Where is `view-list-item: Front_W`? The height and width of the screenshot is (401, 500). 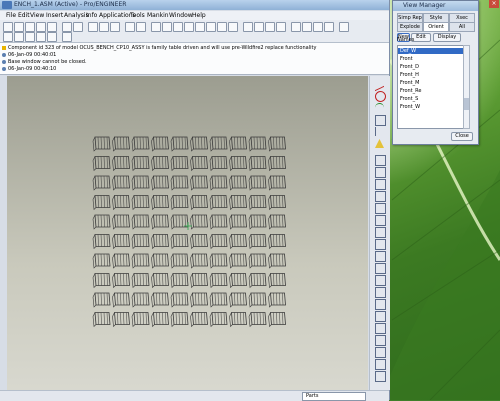
view-list-item: Front_W is located at coordinates (410, 107).